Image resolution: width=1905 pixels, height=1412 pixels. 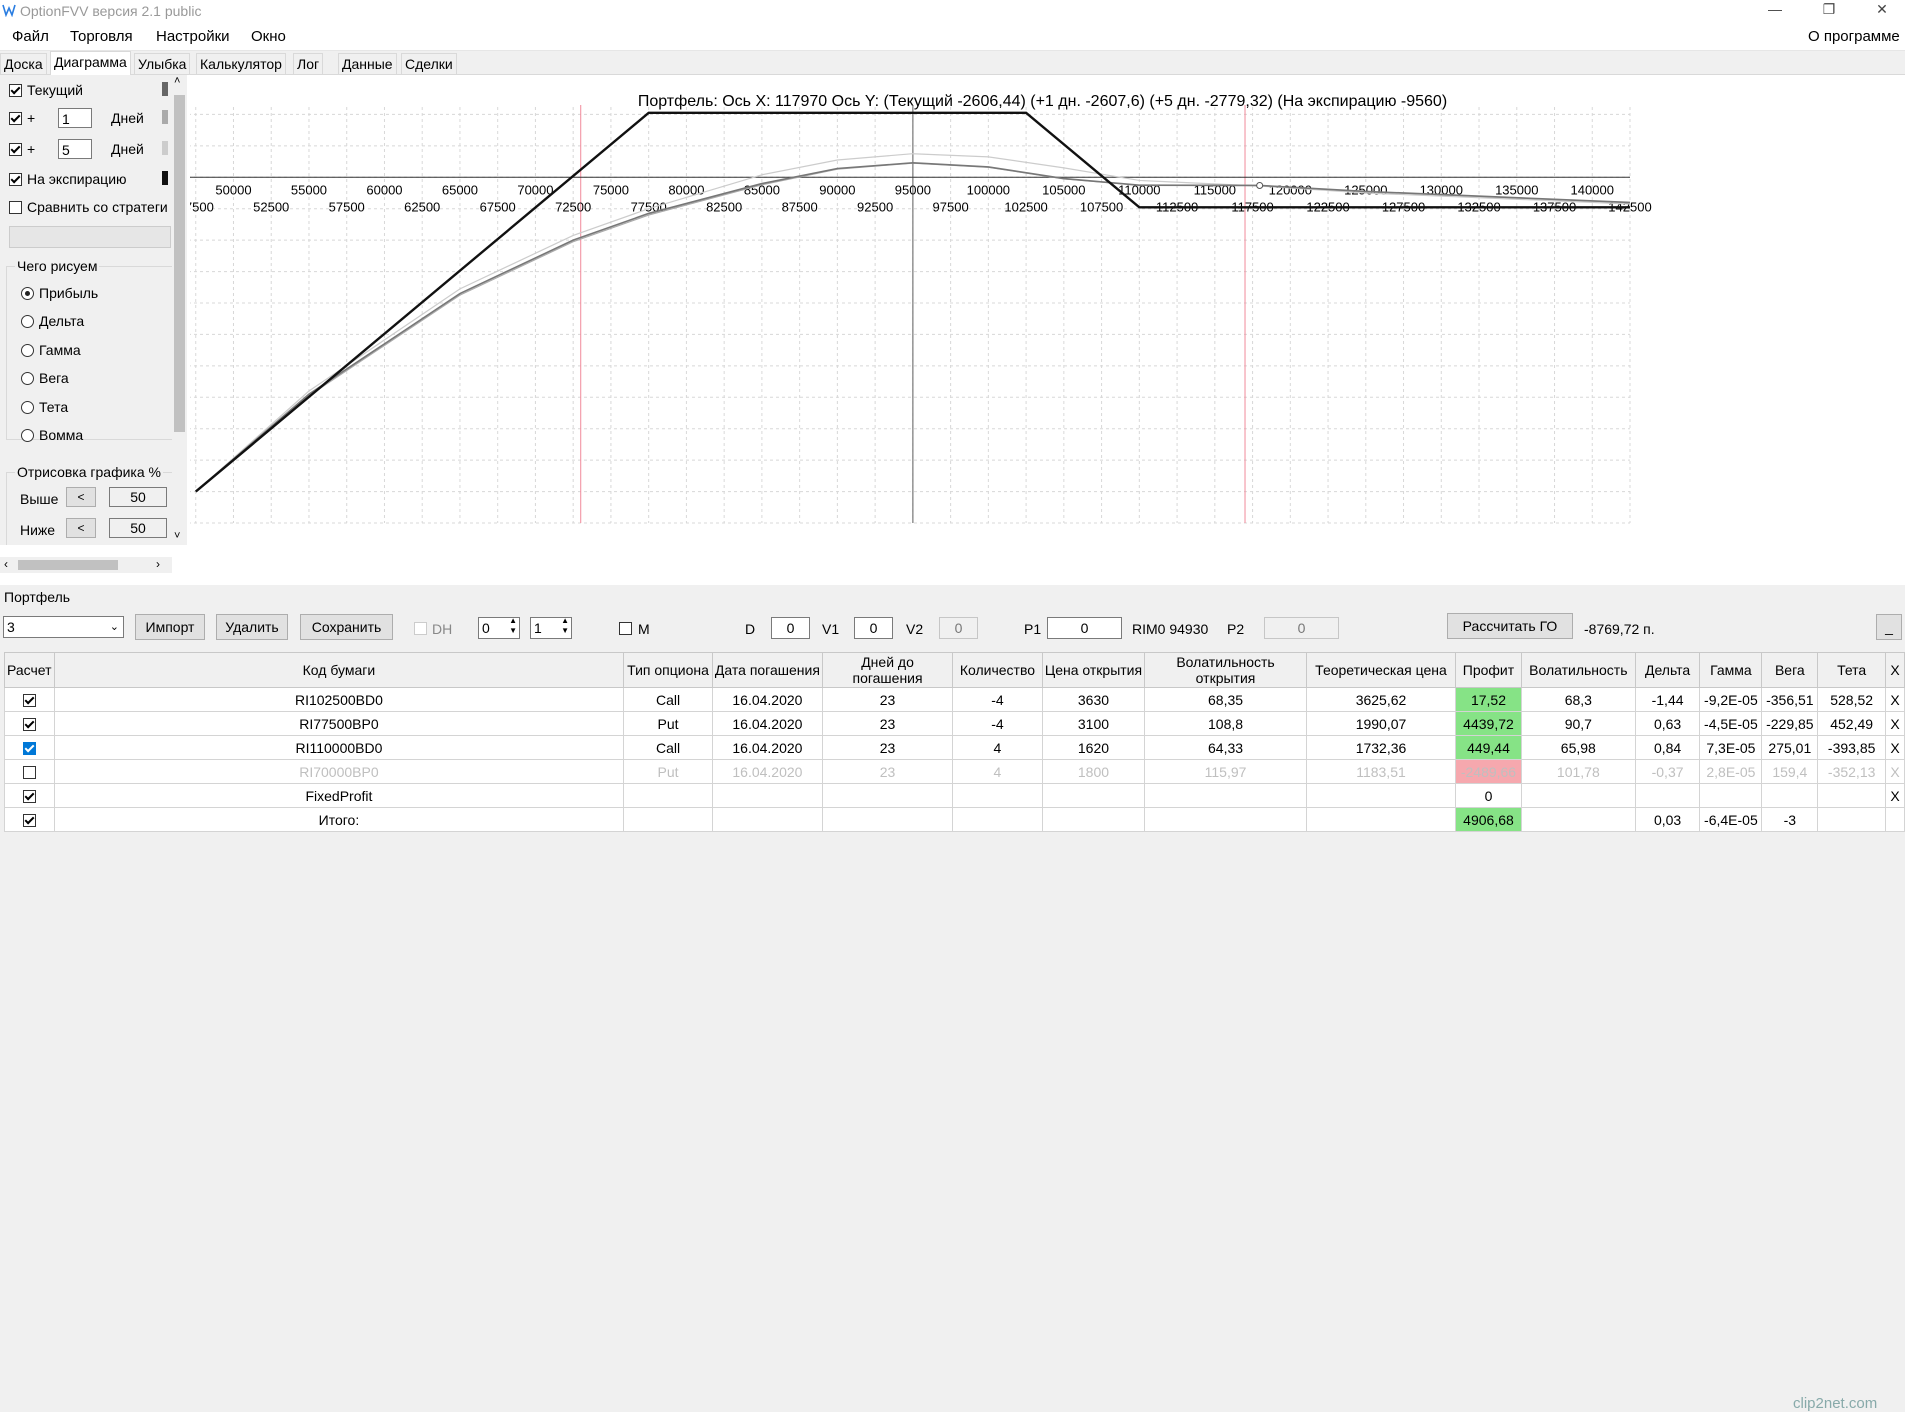 I want to click on column-header: Теоретическая цена, so click(x=1381, y=670).